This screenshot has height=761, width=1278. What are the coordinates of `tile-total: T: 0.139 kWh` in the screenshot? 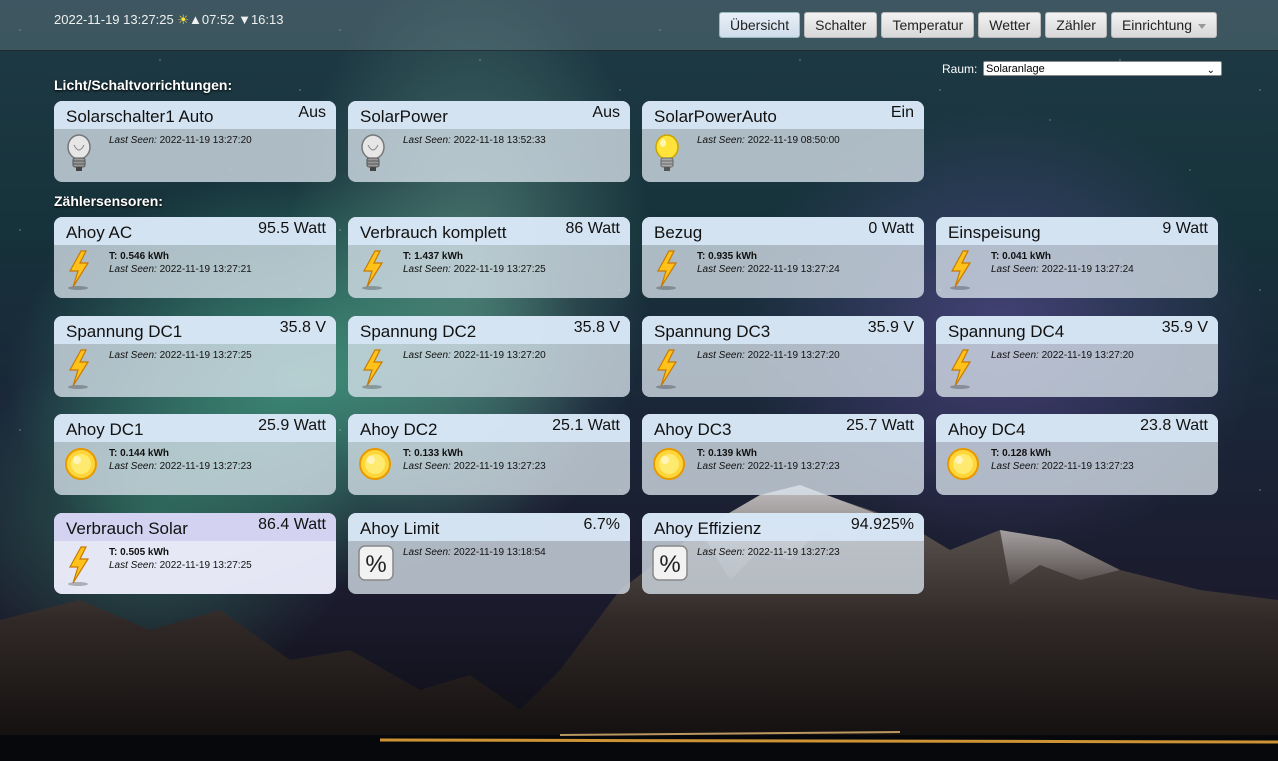 It's located at (727, 453).